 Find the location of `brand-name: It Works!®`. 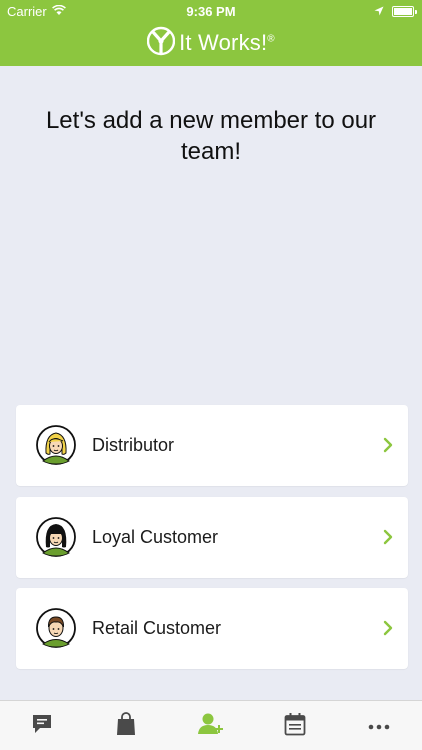

brand-name: It Works!® is located at coordinates (227, 43).